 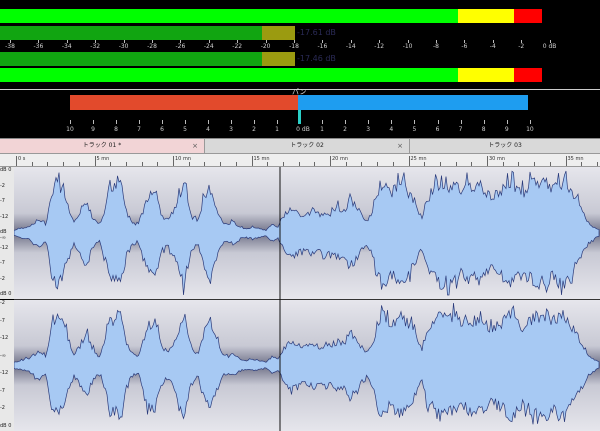 What do you see at coordinates (486, 16) in the screenshot?
I see `left-peak-yellow` at bounding box center [486, 16].